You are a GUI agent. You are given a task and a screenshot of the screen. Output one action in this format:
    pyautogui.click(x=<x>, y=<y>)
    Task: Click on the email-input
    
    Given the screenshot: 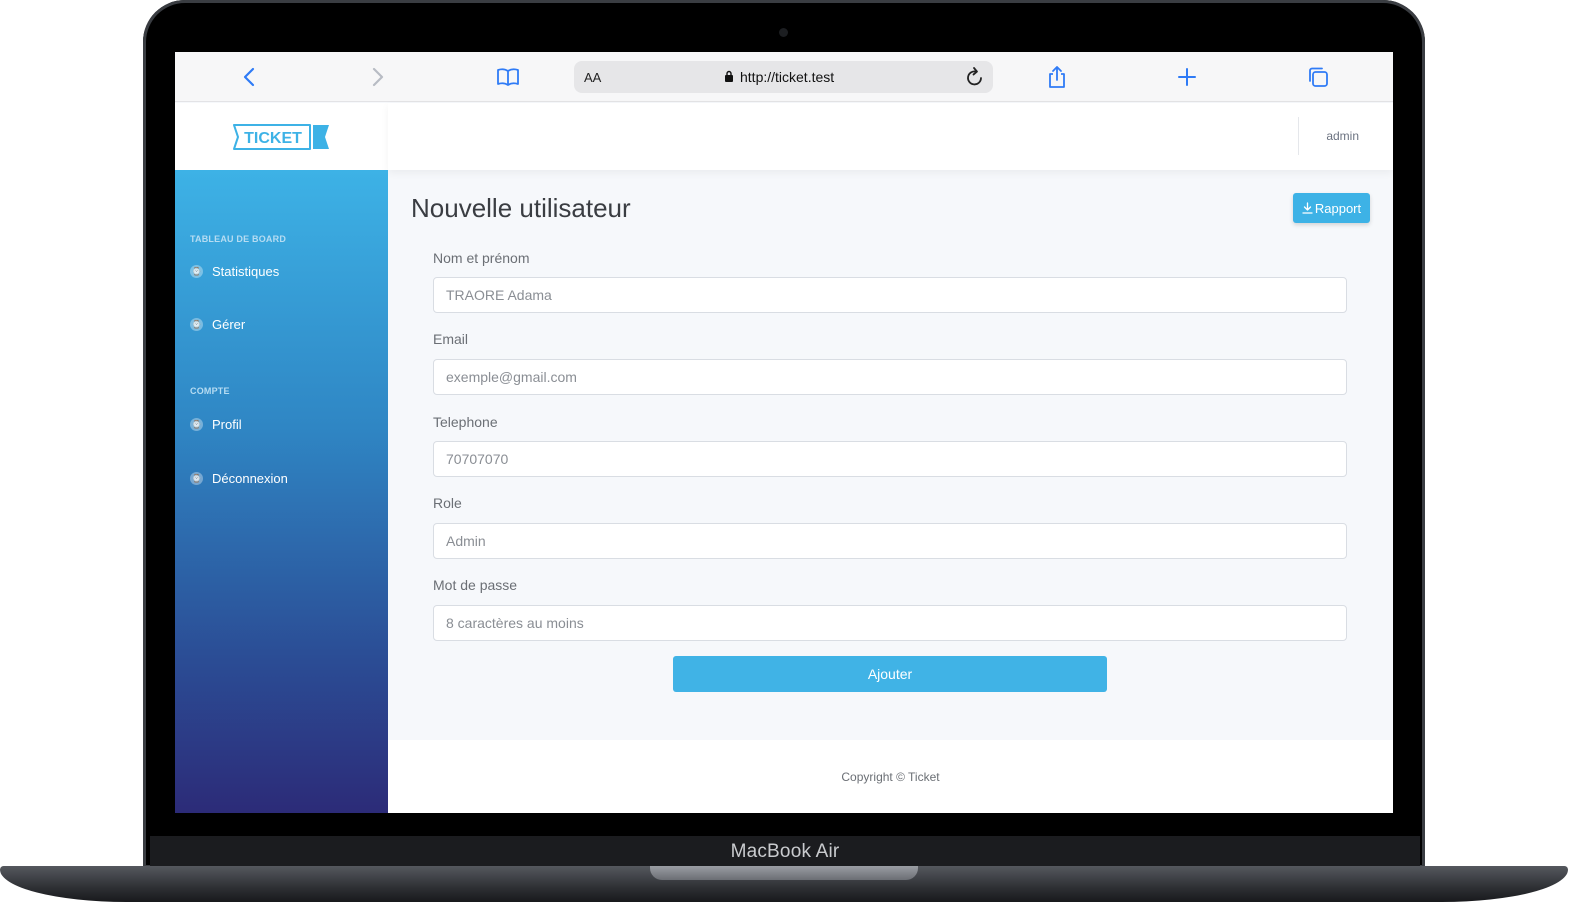 What is the action you would take?
    pyautogui.click(x=890, y=377)
    